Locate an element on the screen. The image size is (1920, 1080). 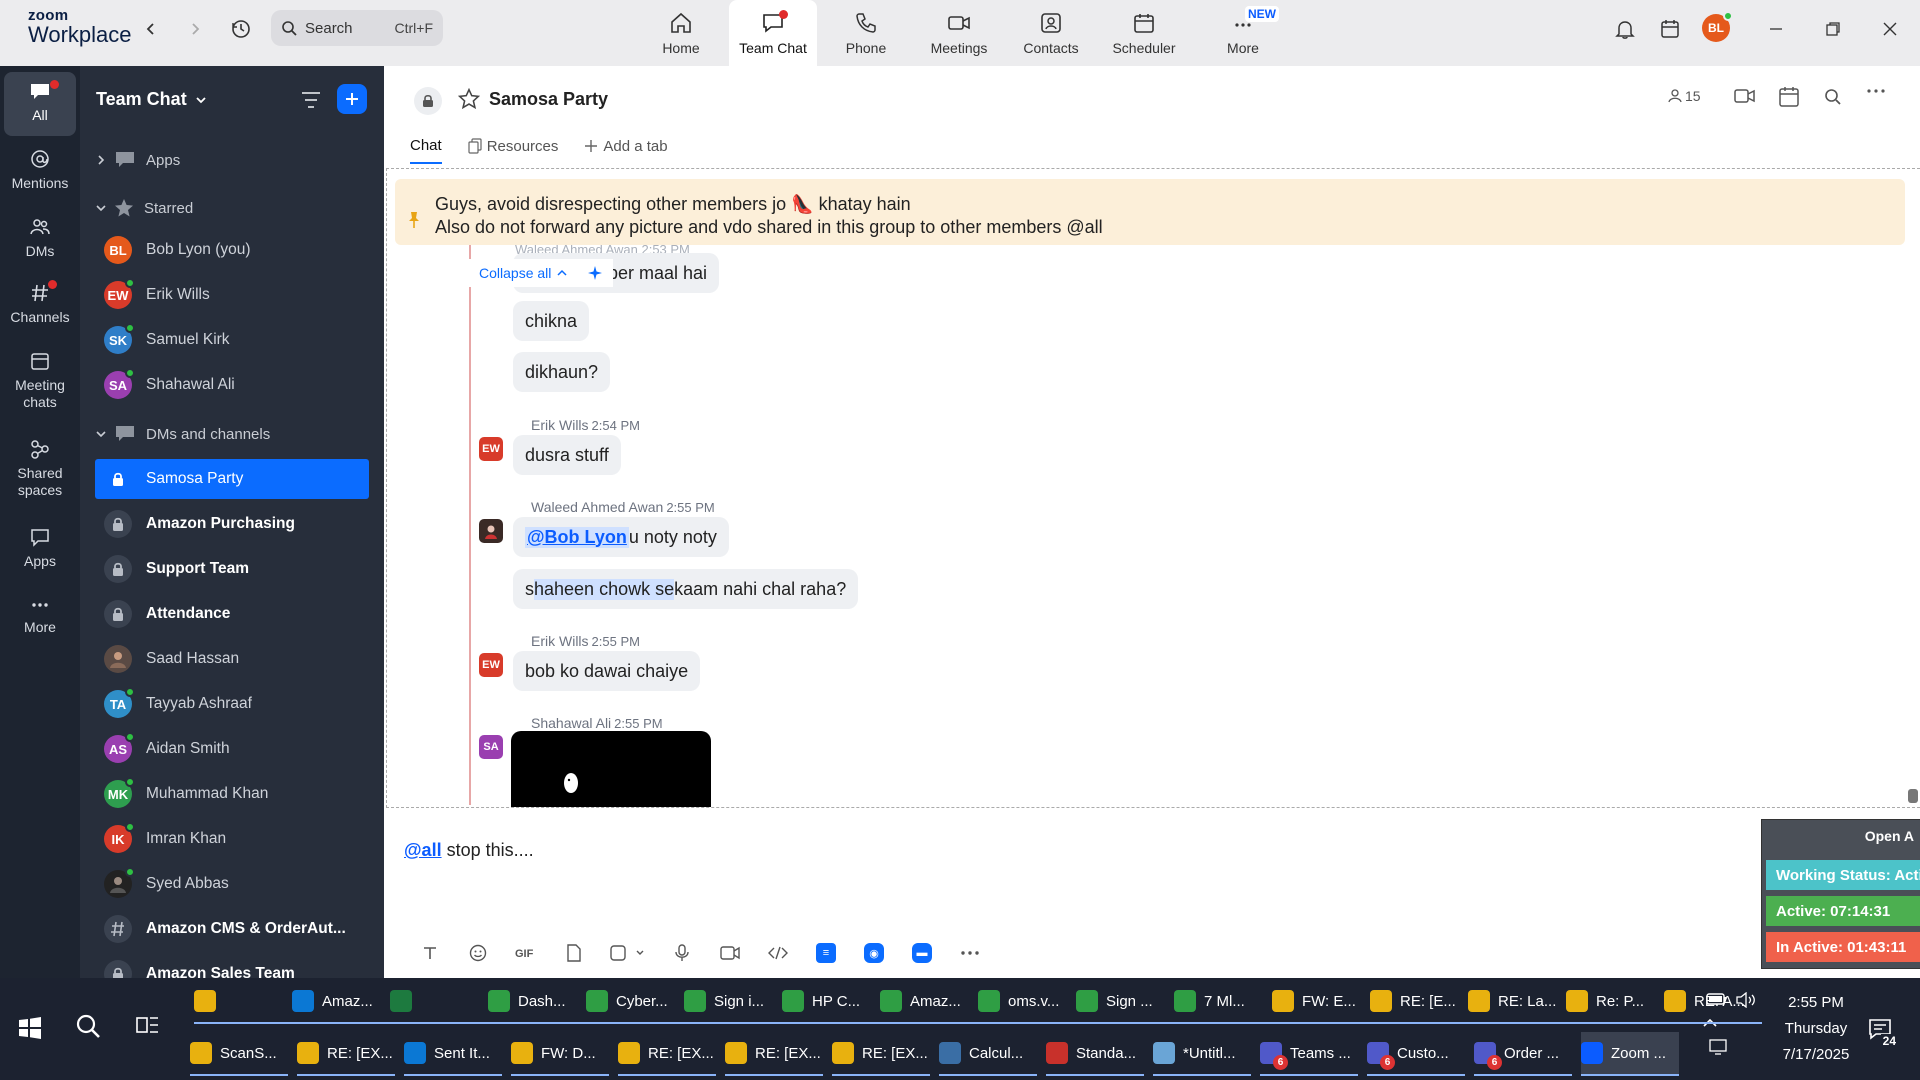
microphone-icon is located at coordinates (682, 953).